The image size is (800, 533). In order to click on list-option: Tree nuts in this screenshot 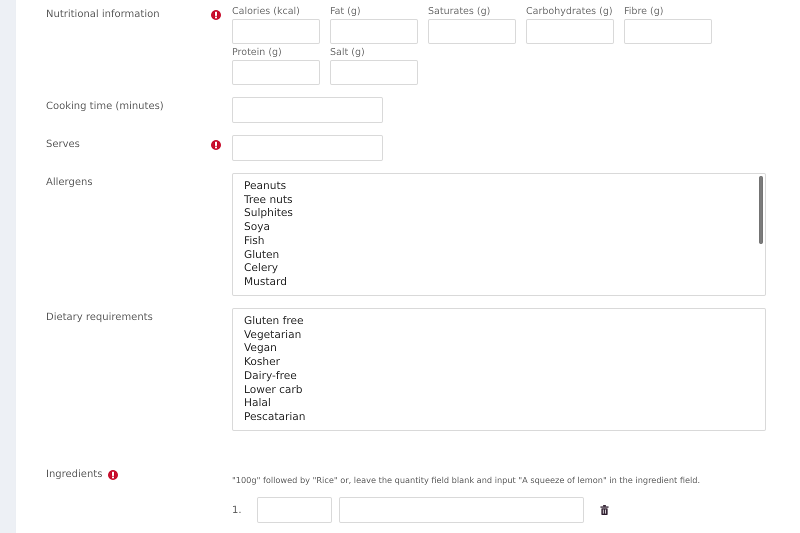, I will do `click(268, 201)`.